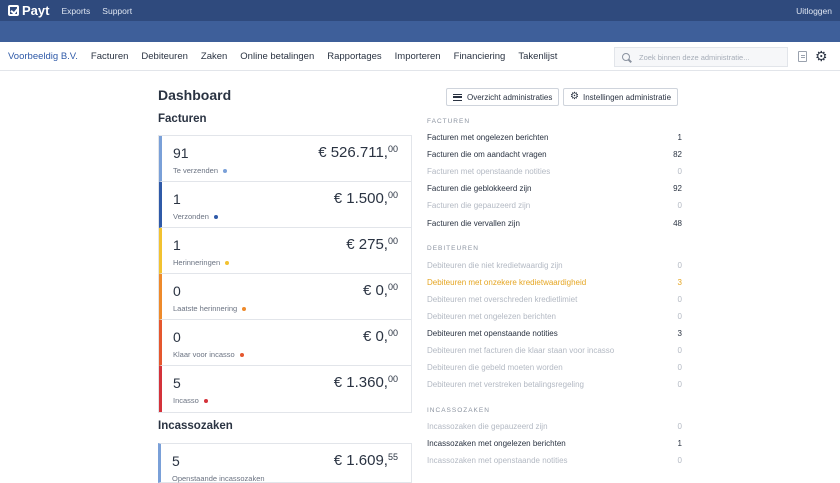  Describe the element at coordinates (537, 56) in the screenshot. I see `nav-takenlijst: Takenlijst` at that location.